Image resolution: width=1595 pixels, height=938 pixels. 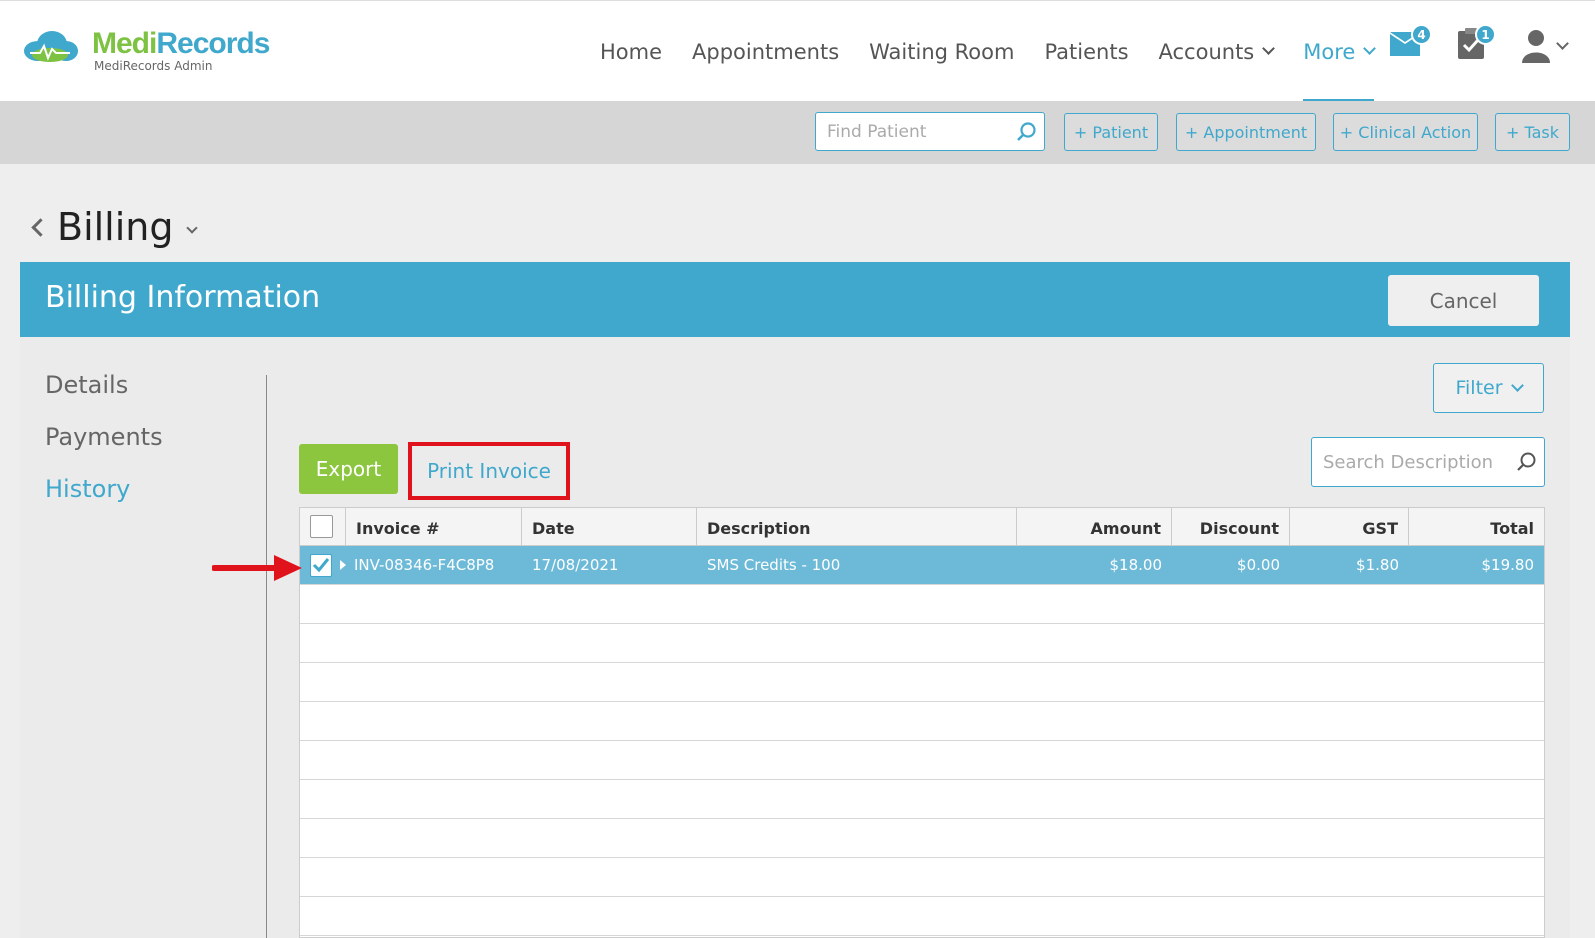 What do you see at coordinates (51, 46) in the screenshot?
I see `cloud-logo-icon` at bounding box center [51, 46].